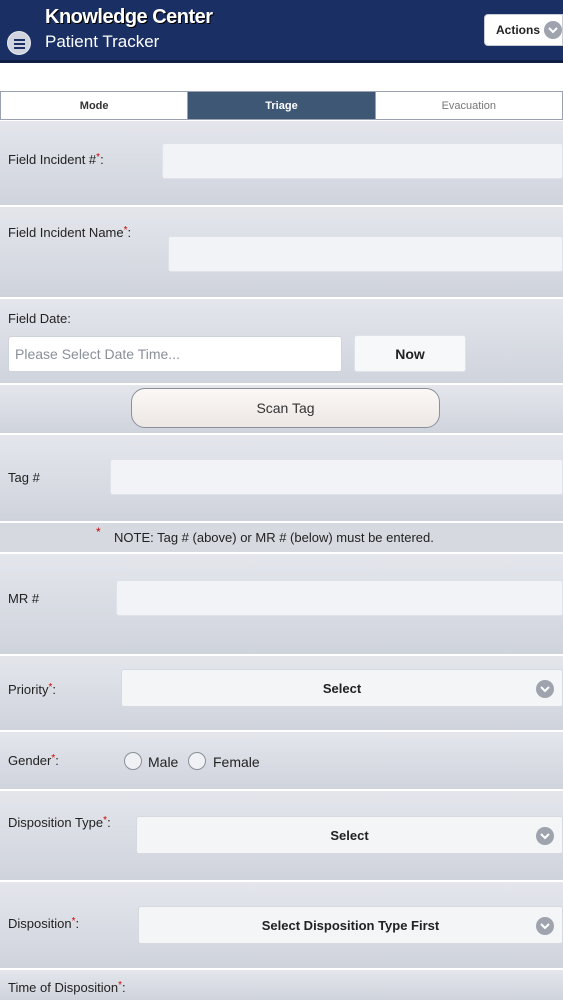  I want to click on row-gender: Gender*: Male Female, so click(281, 760).